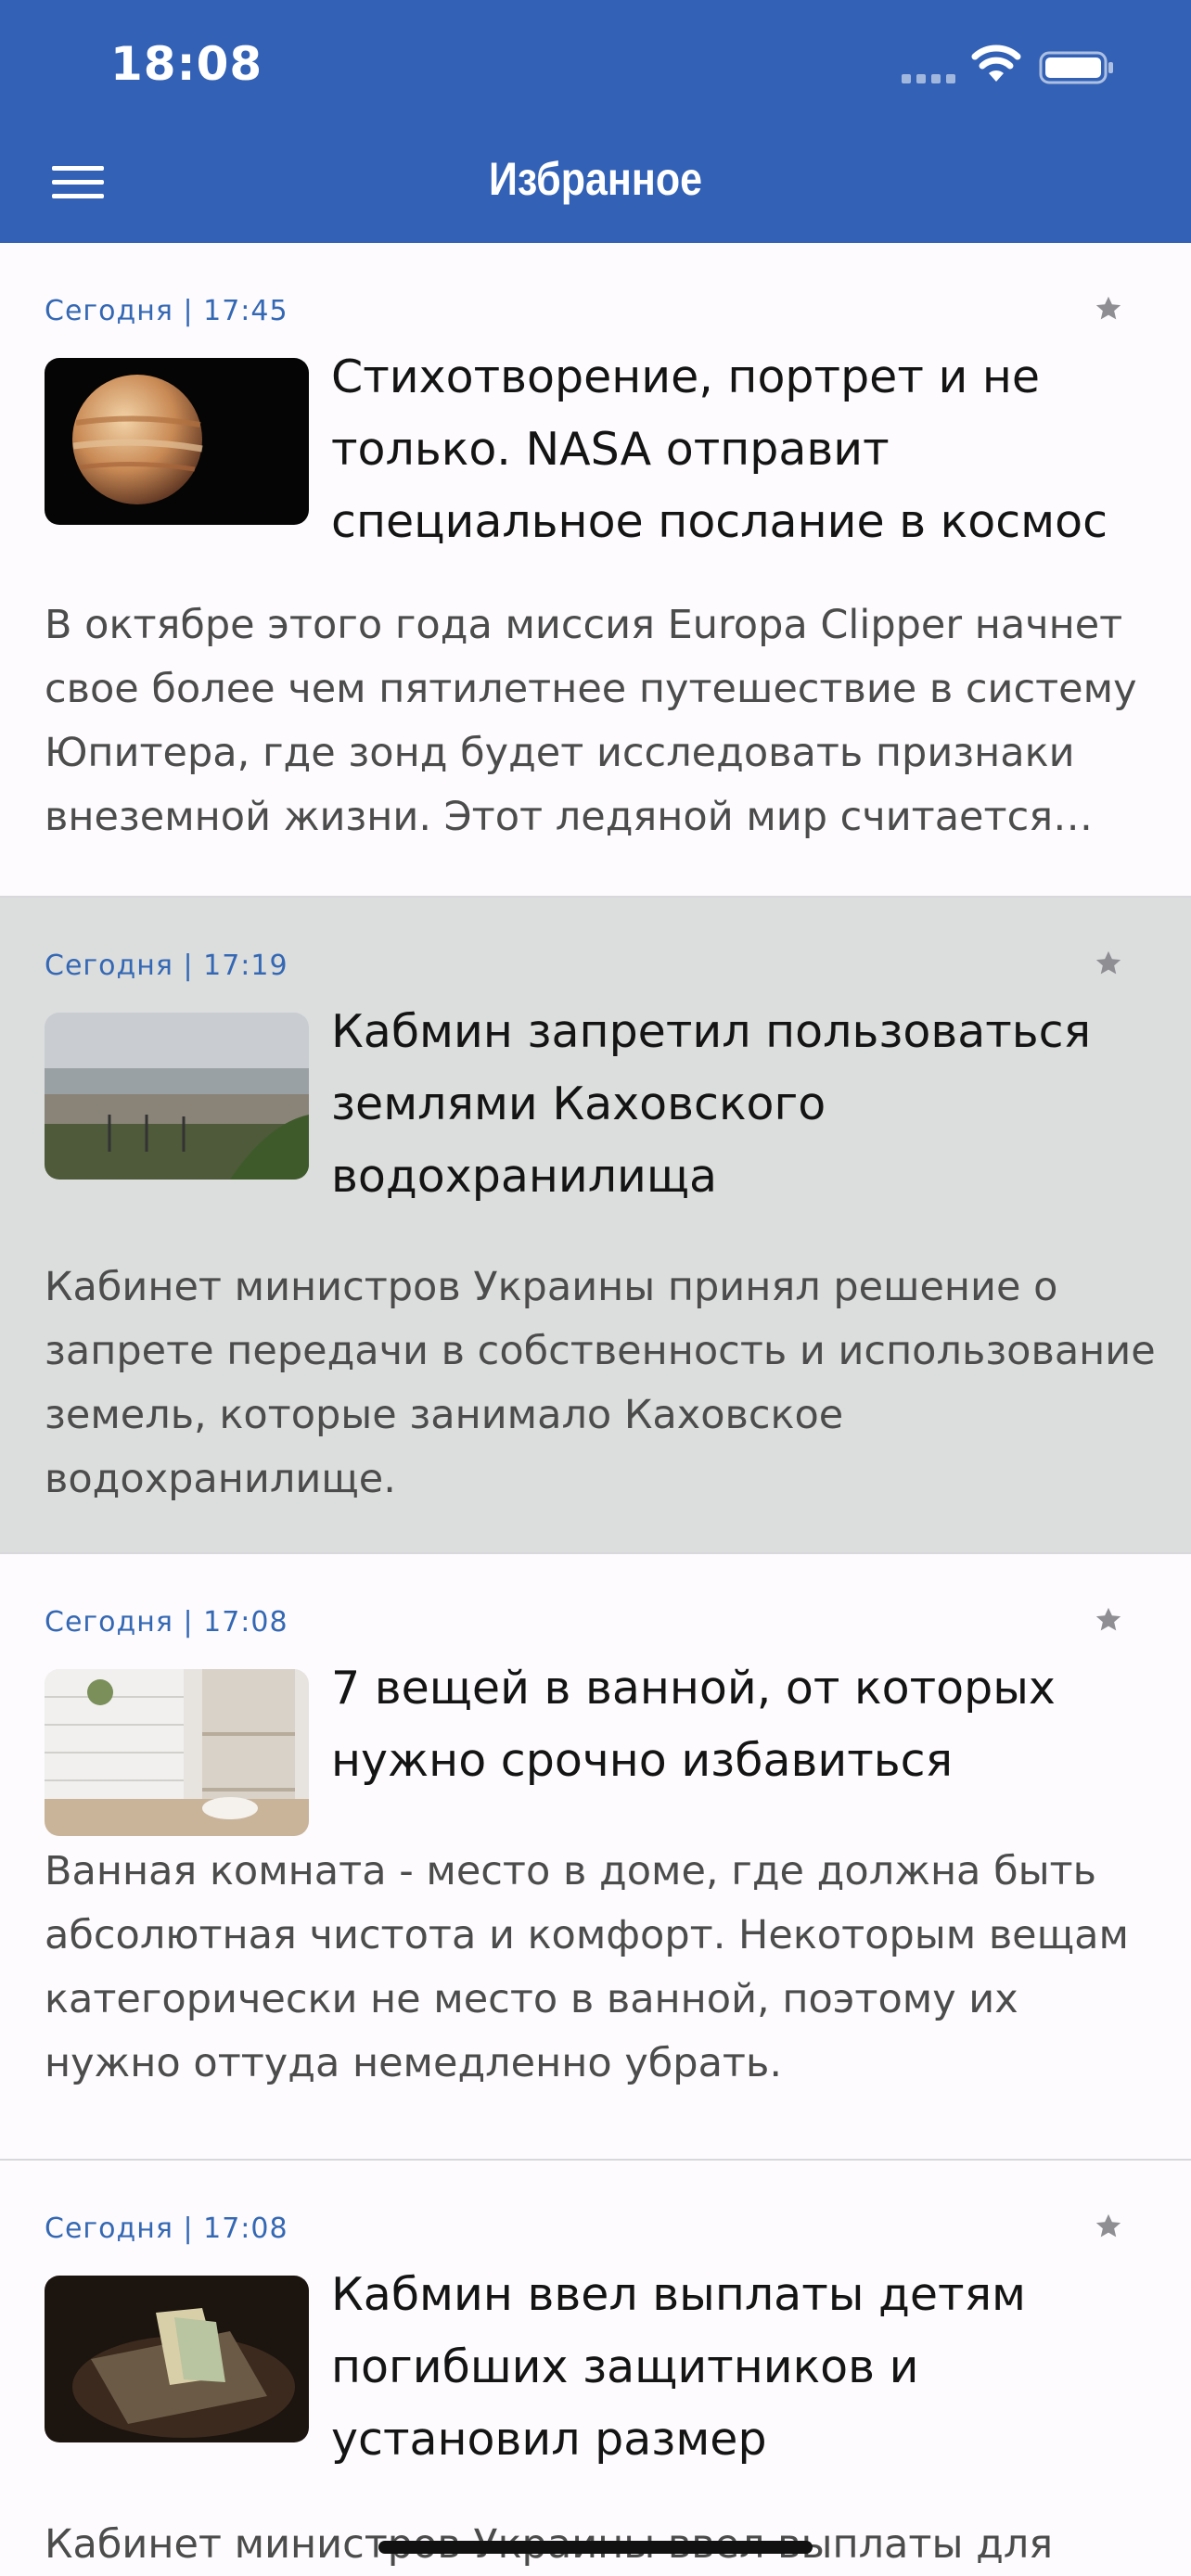  I want to click on page-title: Избранное, so click(595, 179).